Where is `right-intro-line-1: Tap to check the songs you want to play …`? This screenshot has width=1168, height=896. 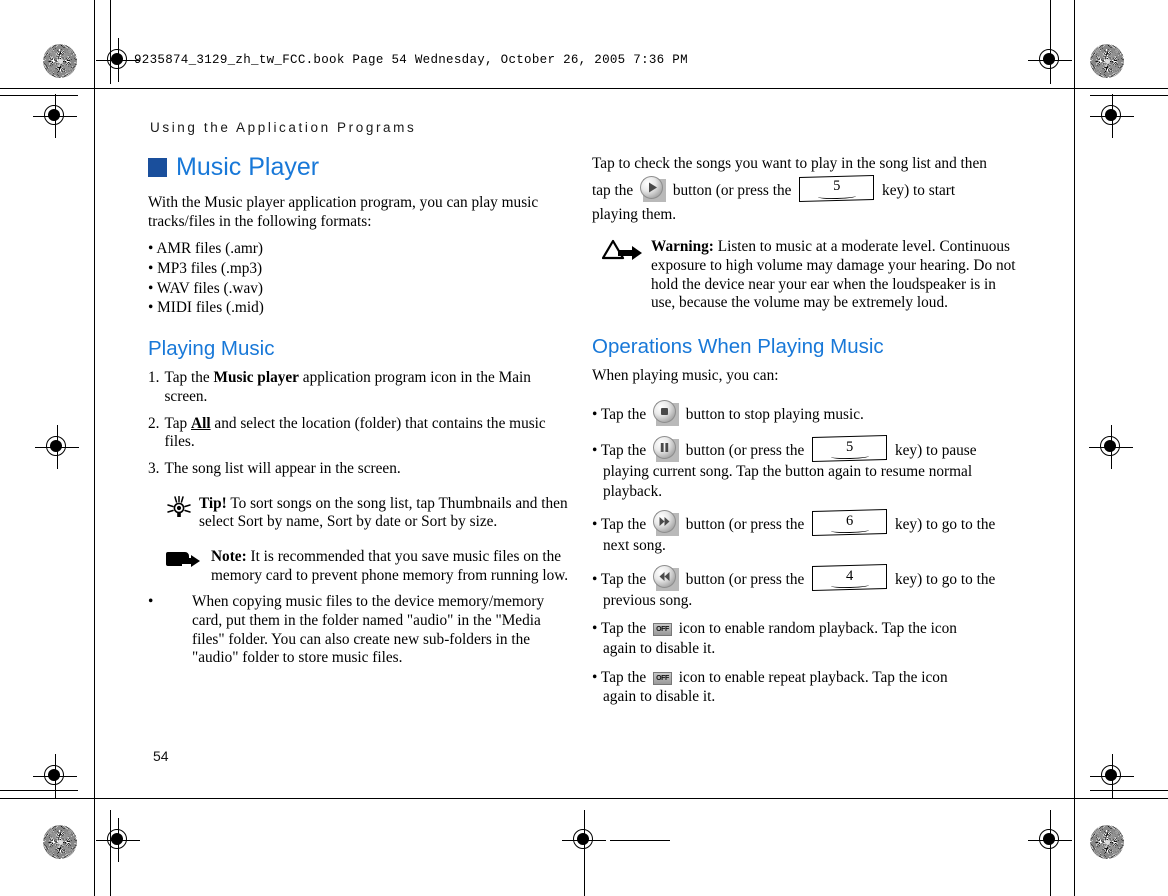 right-intro-line-1: Tap to check the songs you want to play … is located at coordinates (789, 163).